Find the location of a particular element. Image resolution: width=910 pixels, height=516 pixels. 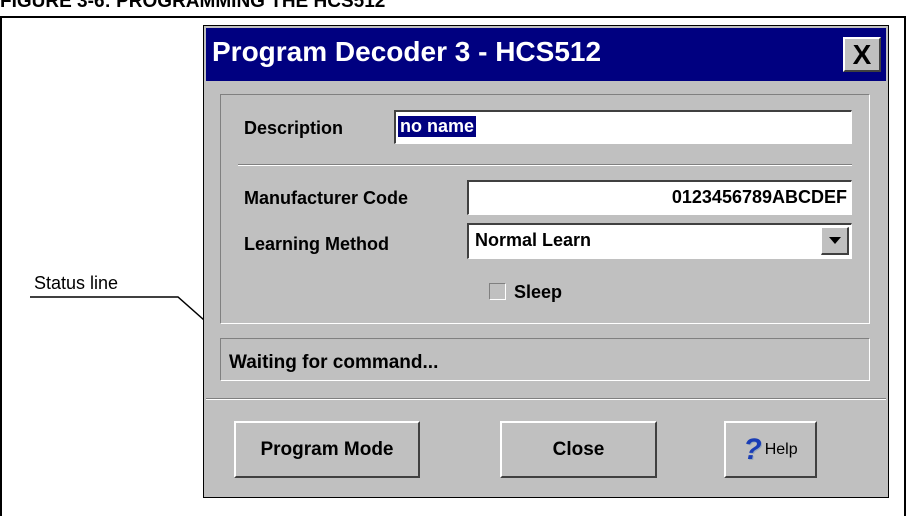

chevron-down-icon is located at coordinates (835, 240).